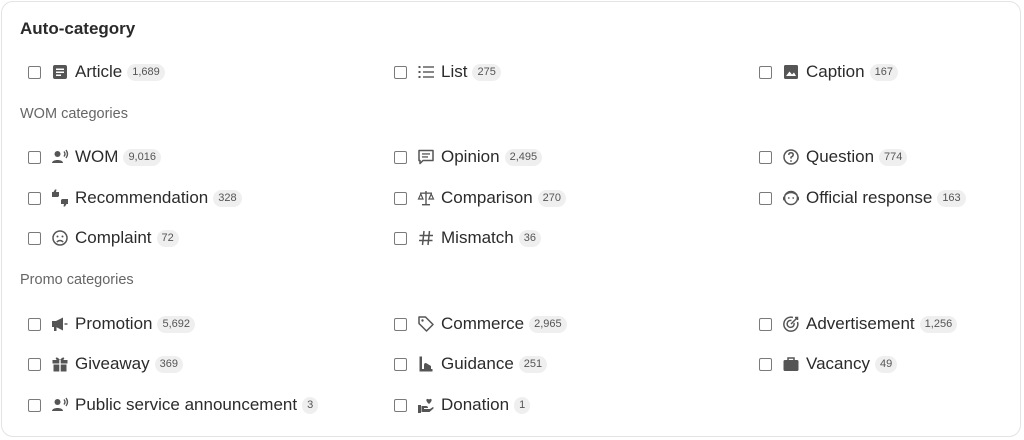 This screenshot has height=440, width=1024. What do you see at coordinates (97, 156) in the screenshot?
I see `category-label: WOM` at bounding box center [97, 156].